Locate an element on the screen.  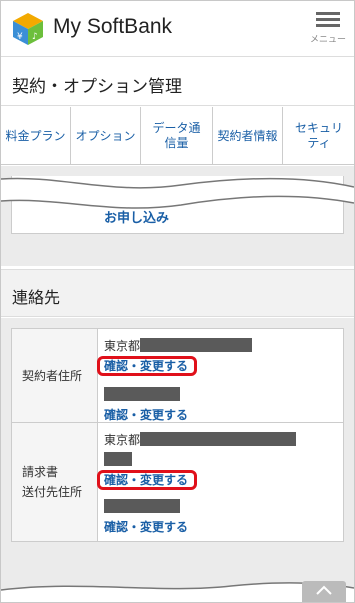
softbank-logo-icon: ¥ ♪ is located at coordinates (28, 29).